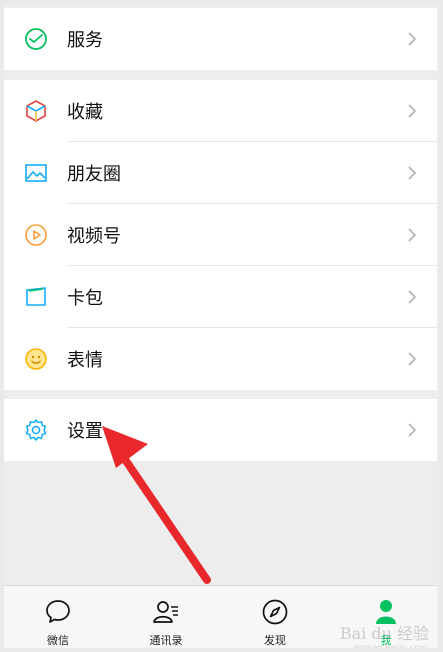  I want to click on annotation-arrow, so click(156, 505).